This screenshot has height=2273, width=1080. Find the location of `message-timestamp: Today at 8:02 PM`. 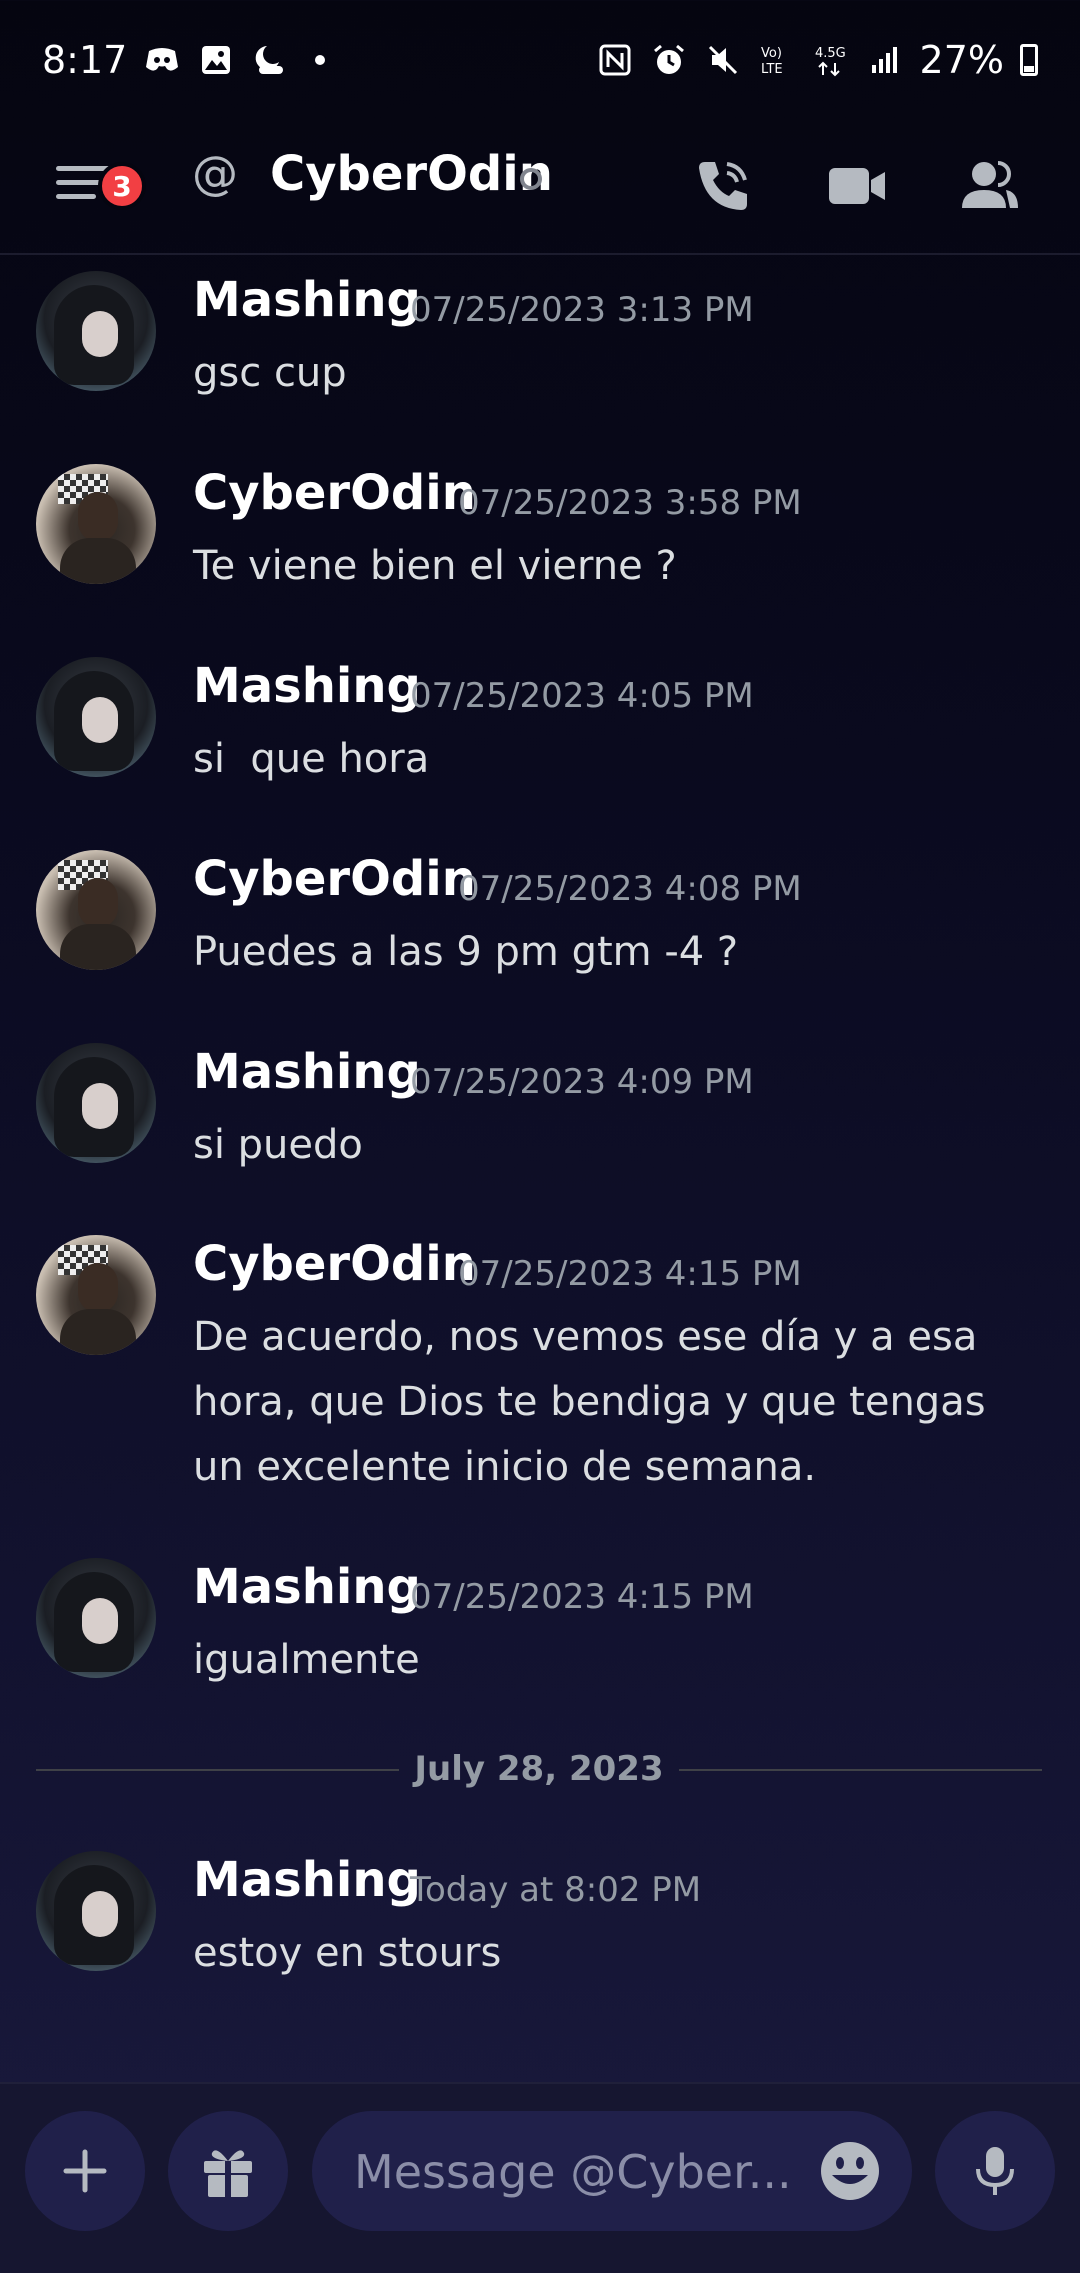

message-timestamp: Today at 8:02 PM is located at coordinates (556, 1890).